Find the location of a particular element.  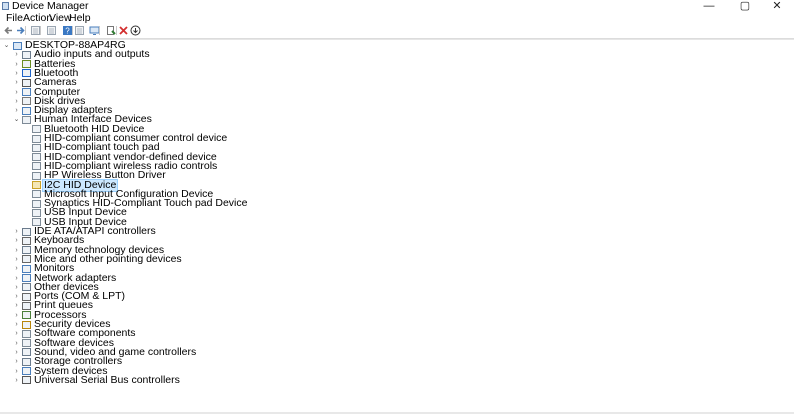

processor-icon is located at coordinates (26, 315).